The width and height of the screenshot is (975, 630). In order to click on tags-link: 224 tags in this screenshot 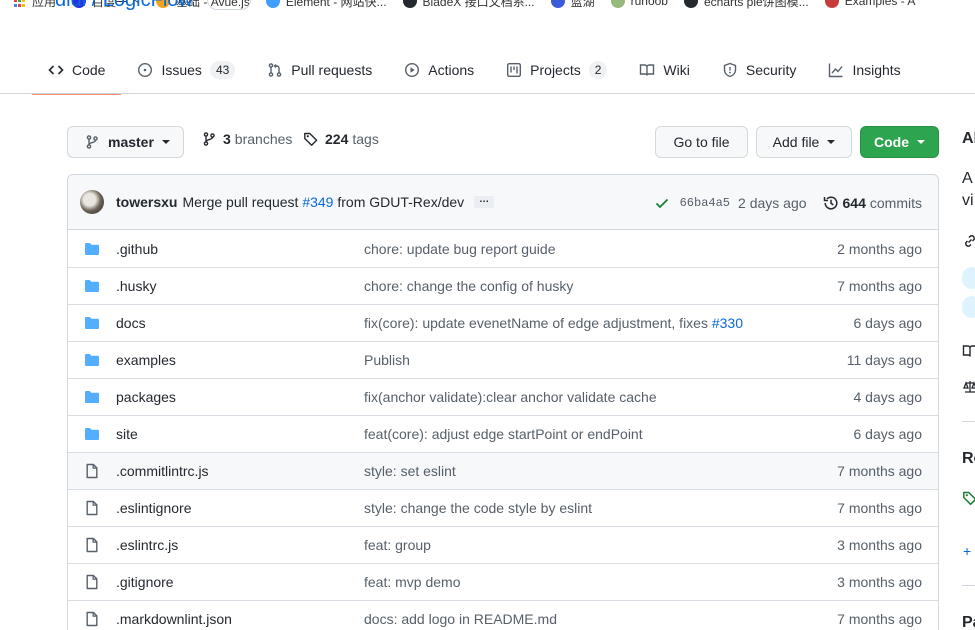, I will do `click(341, 139)`.